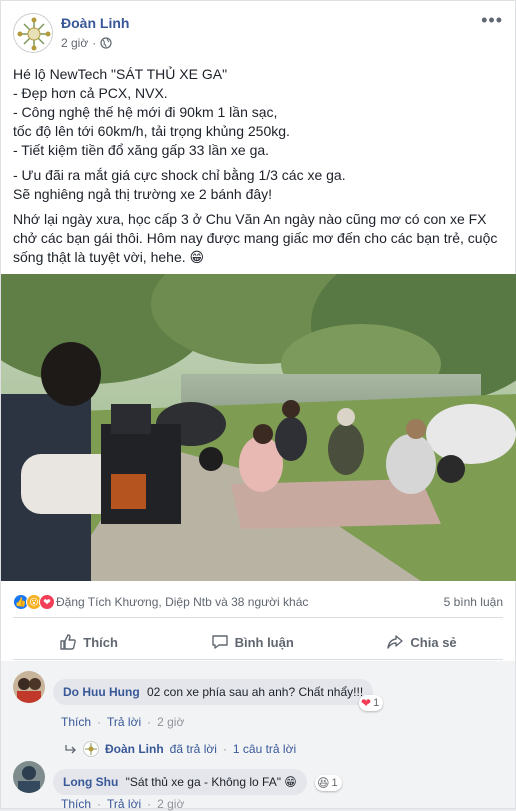  I want to click on commenter-name: Long Shu, so click(90, 782).